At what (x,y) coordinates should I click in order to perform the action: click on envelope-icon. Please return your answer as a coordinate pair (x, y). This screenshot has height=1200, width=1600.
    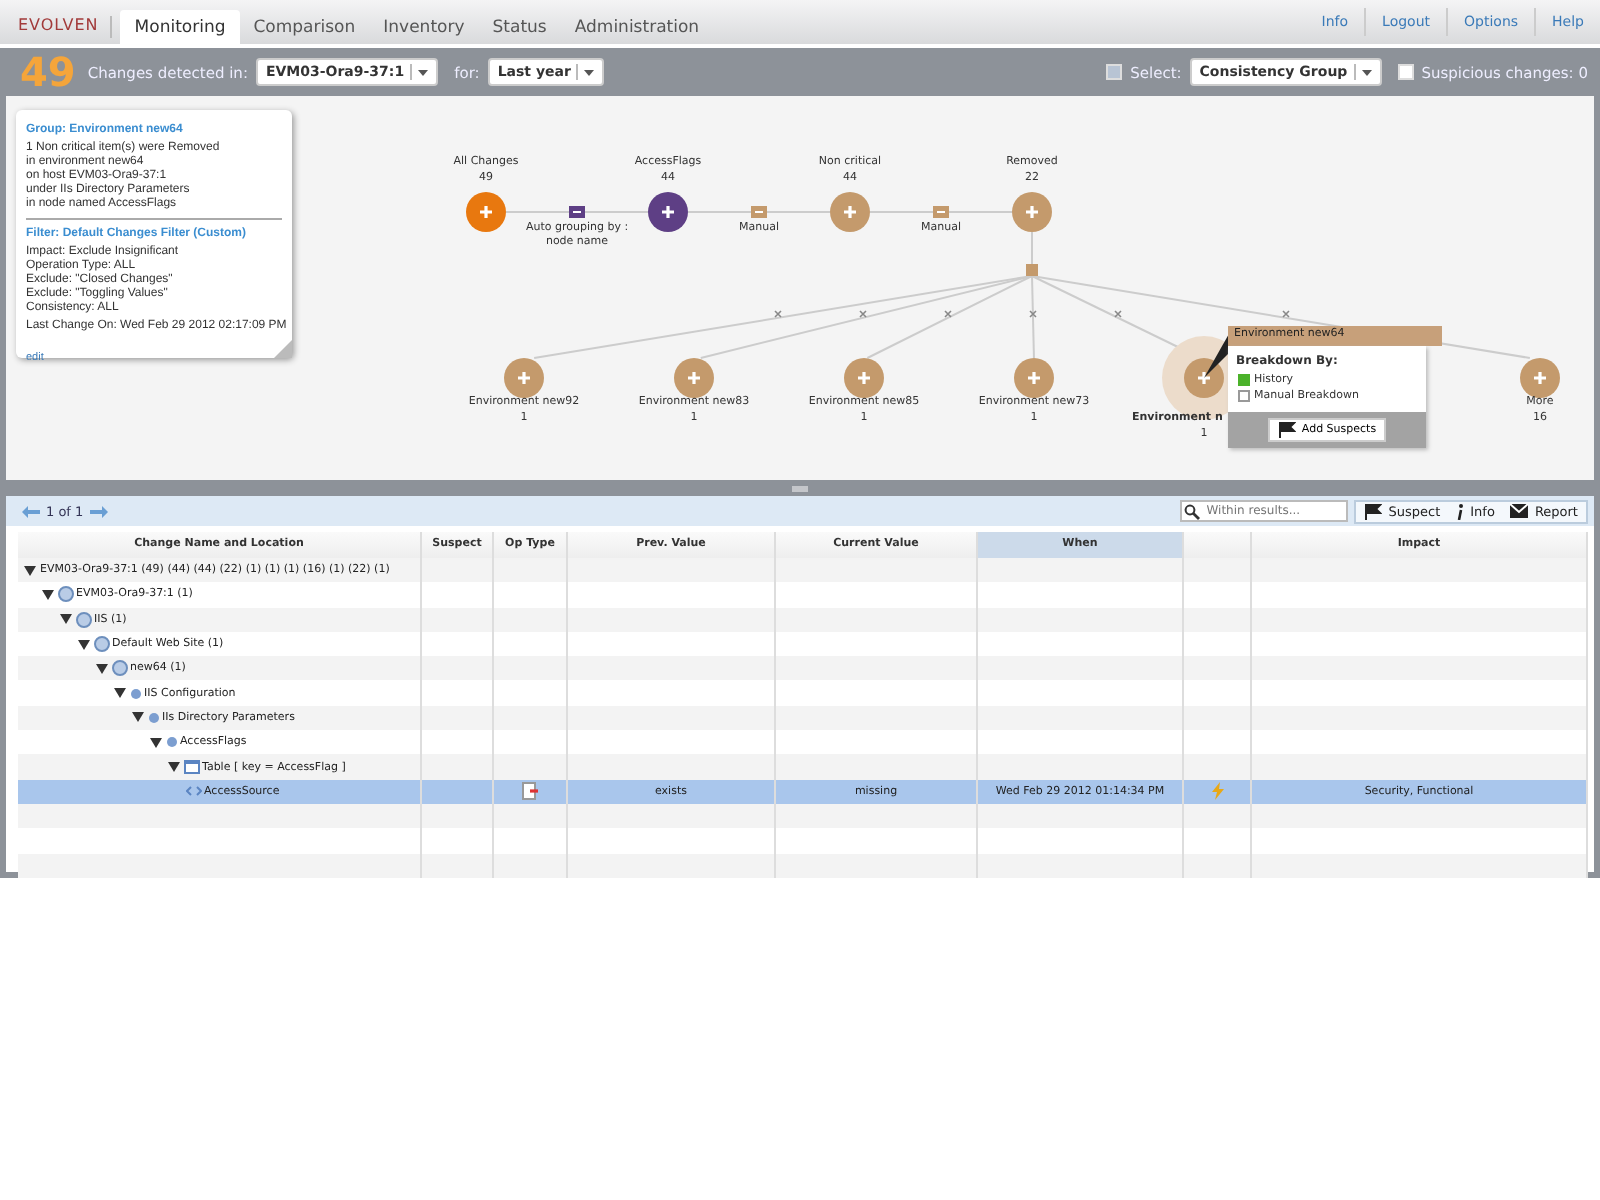
    Looking at the image, I should click on (1519, 511).